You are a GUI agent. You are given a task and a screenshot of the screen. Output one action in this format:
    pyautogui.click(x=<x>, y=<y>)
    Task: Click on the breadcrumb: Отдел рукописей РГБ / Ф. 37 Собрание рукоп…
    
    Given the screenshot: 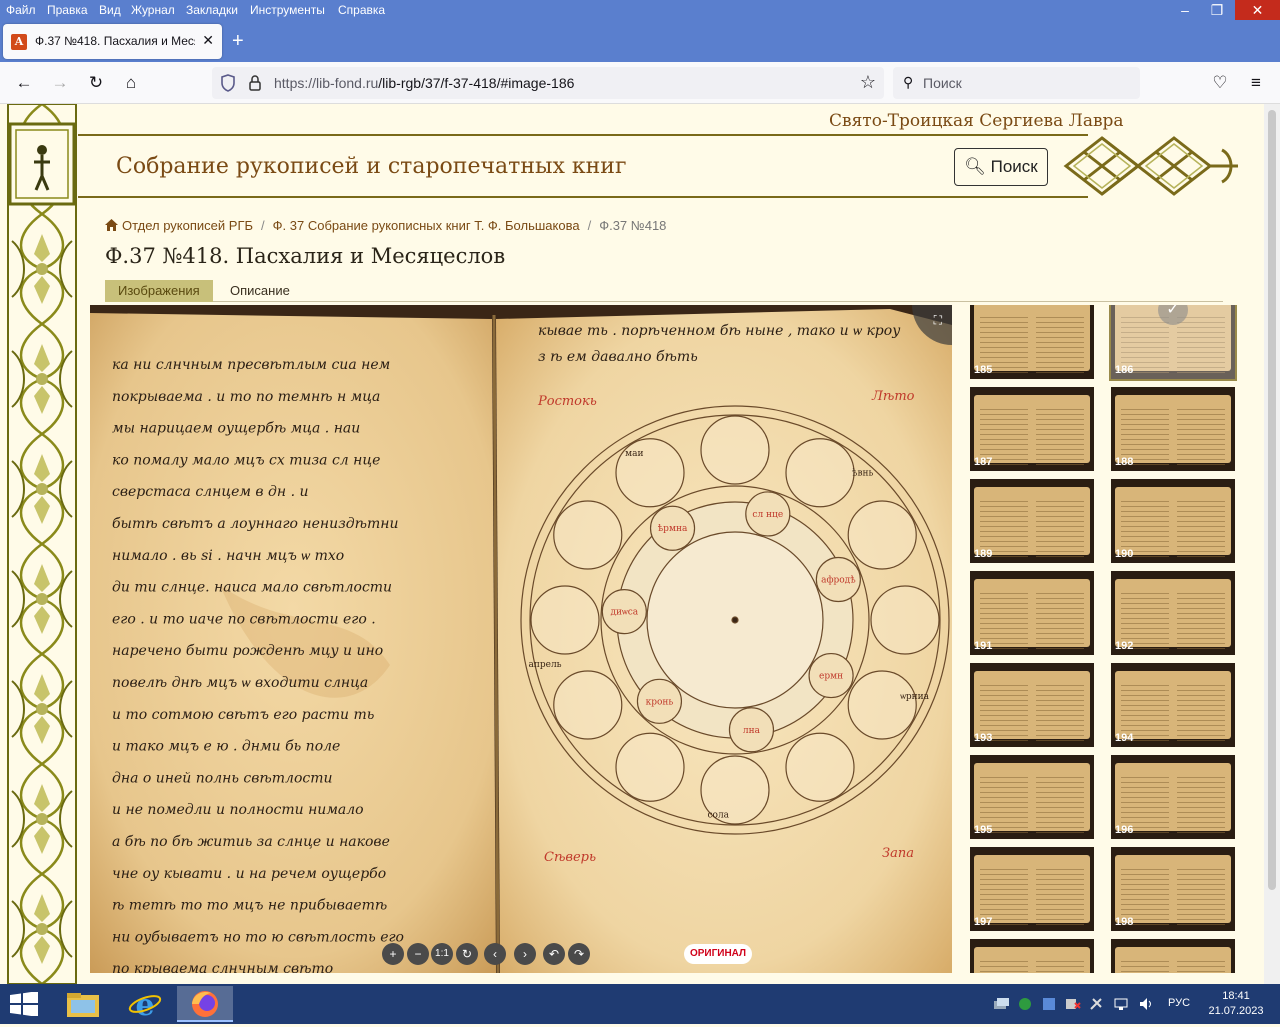 What is the action you would take?
    pyautogui.click(x=385, y=225)
    